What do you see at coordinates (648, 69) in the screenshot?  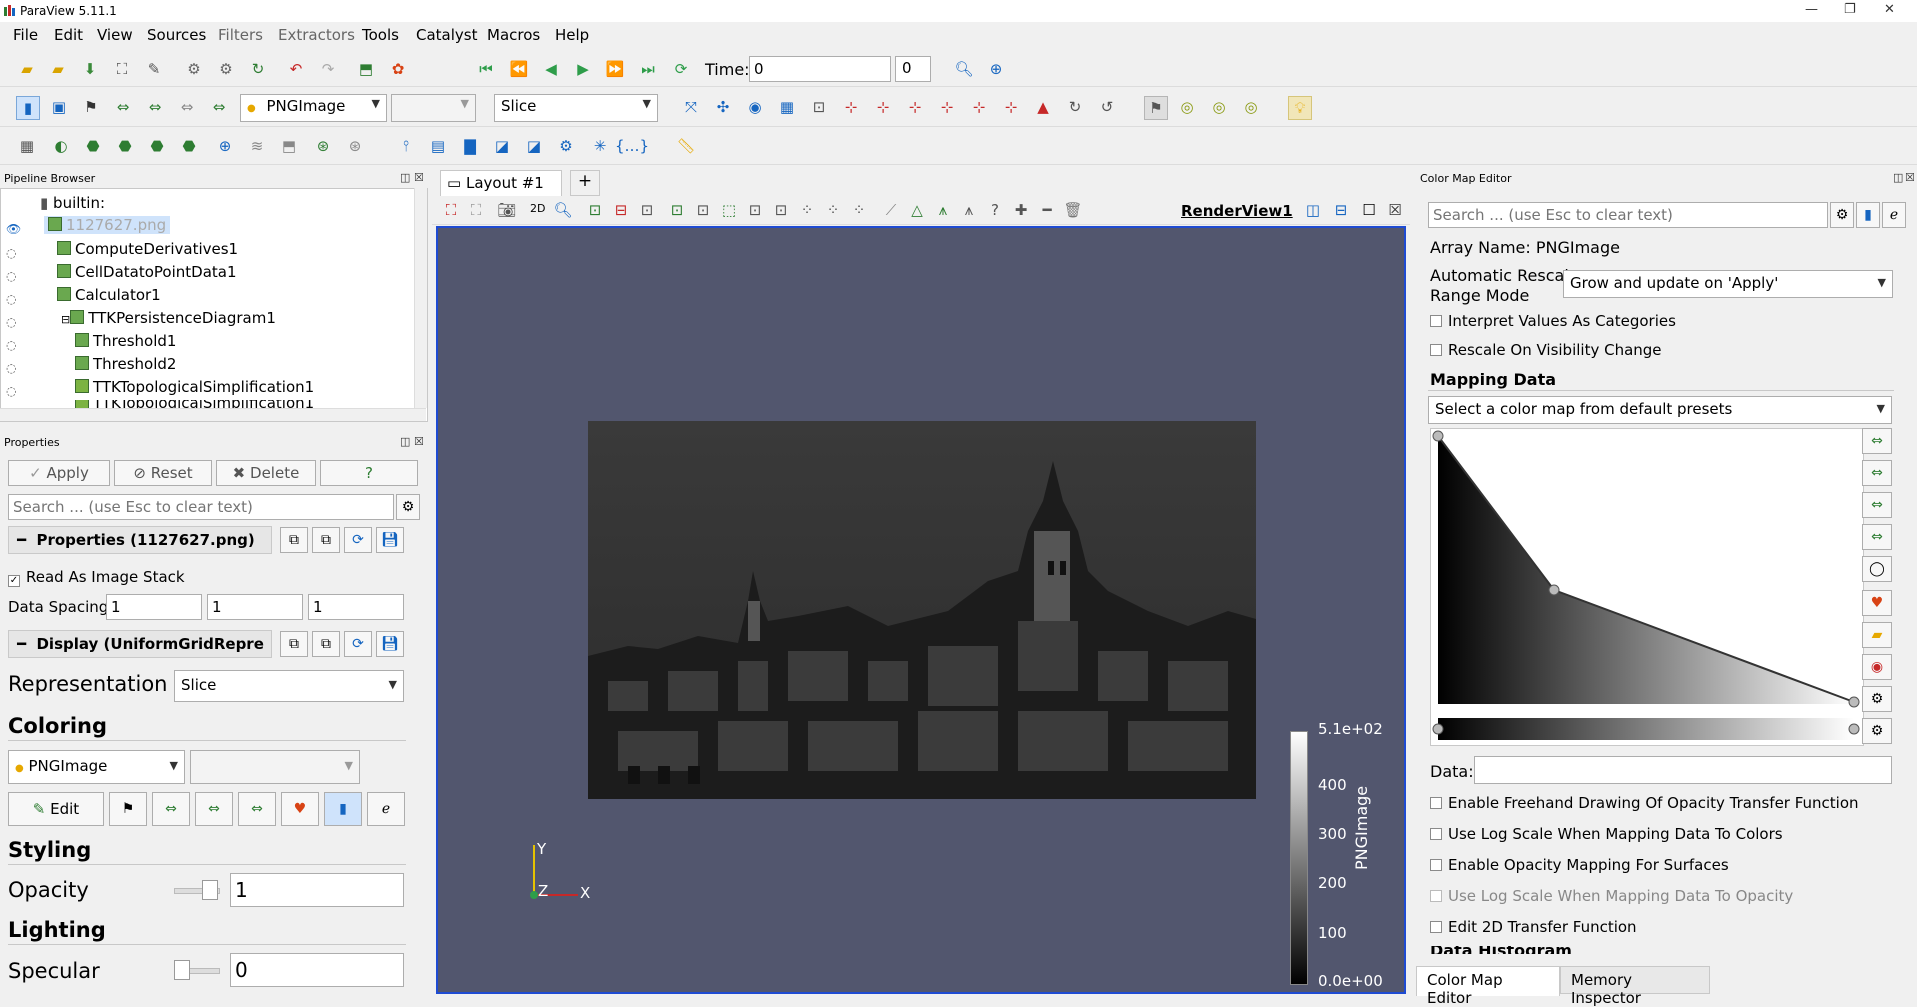 I see `last-frame-icon: ⏭` at bounding box center [648, 69].